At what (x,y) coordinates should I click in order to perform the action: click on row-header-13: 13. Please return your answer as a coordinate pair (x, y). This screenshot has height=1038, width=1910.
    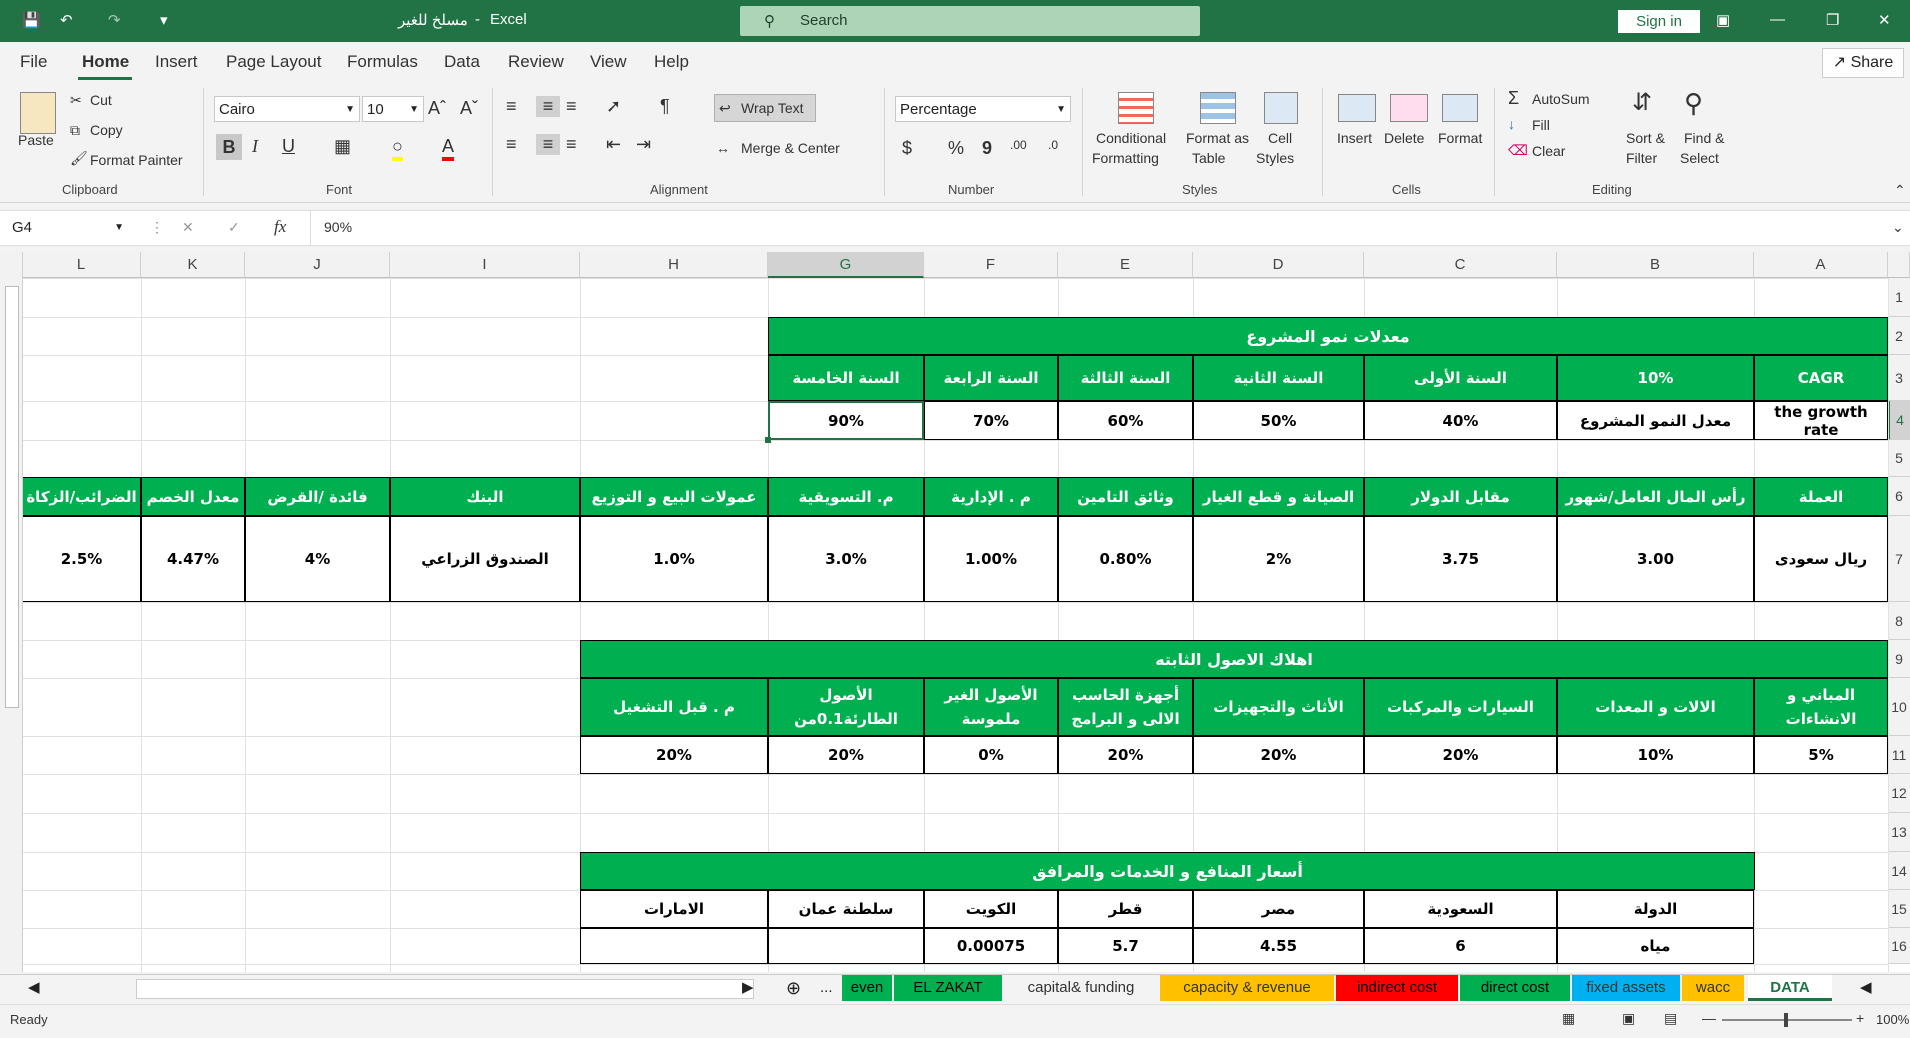
    Looking at the image, I should click on (1899, 832).